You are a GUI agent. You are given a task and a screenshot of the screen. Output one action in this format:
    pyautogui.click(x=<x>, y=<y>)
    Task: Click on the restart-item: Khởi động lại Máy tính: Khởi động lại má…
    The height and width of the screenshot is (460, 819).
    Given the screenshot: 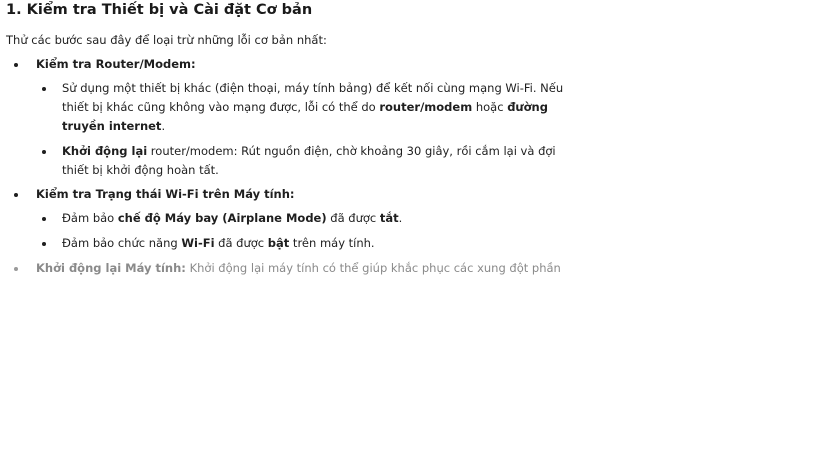 What is the action you would take?
    pyautogui.click(x=298, y=268)
    